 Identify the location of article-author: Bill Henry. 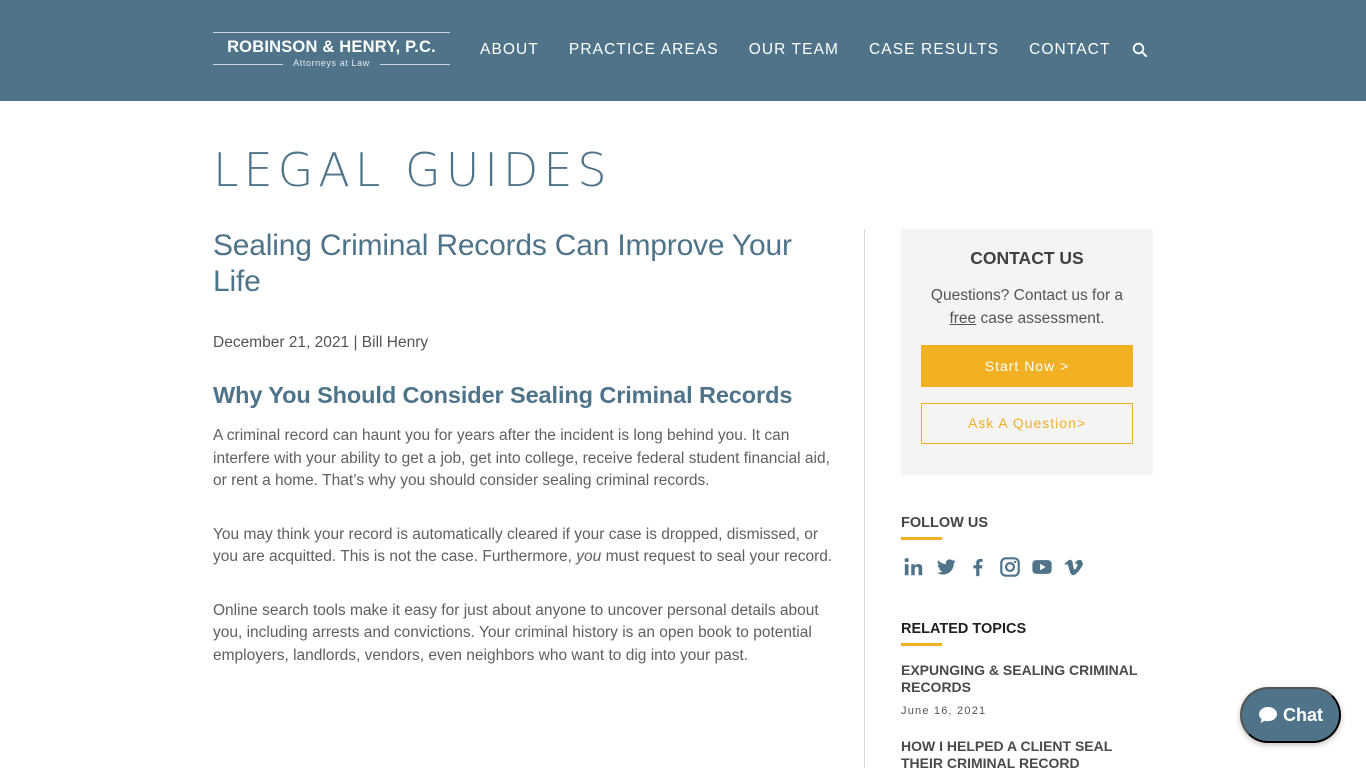
(395, 342).